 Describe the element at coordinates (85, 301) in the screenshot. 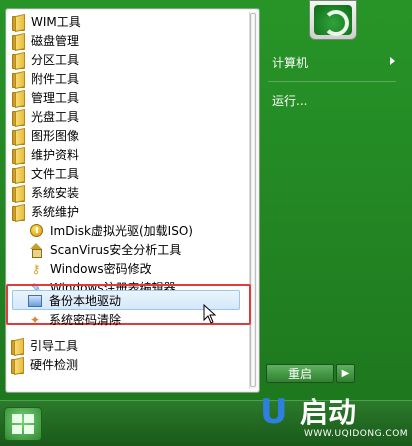

I see `submenu-item-label: 备份本地驱动` at that location.